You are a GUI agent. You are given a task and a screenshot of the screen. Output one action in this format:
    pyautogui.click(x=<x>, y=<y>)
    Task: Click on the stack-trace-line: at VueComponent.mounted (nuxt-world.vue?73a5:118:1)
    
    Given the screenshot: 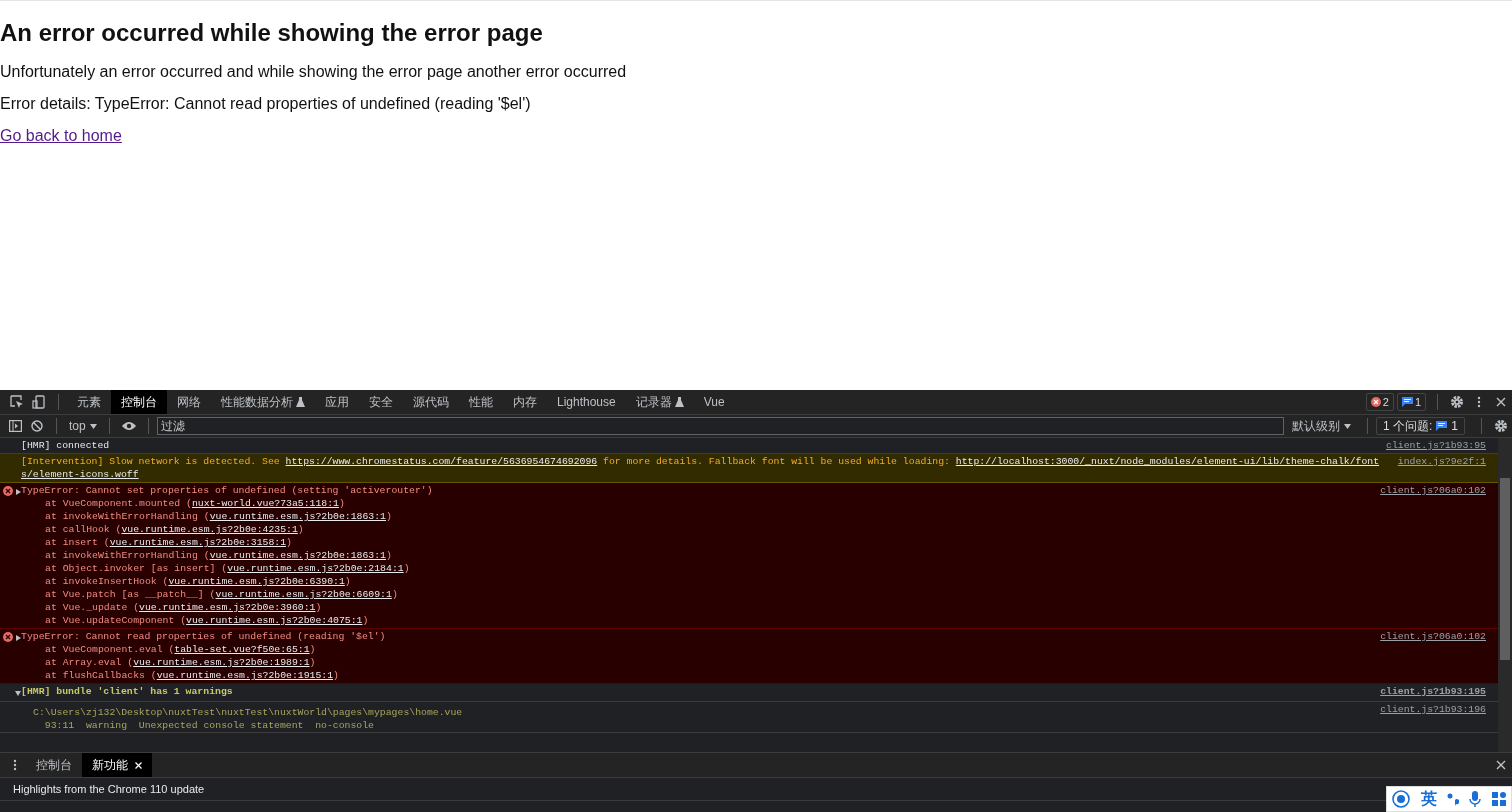 What is the action you would take?
    pyautogui.click(x=195, y=503)
    